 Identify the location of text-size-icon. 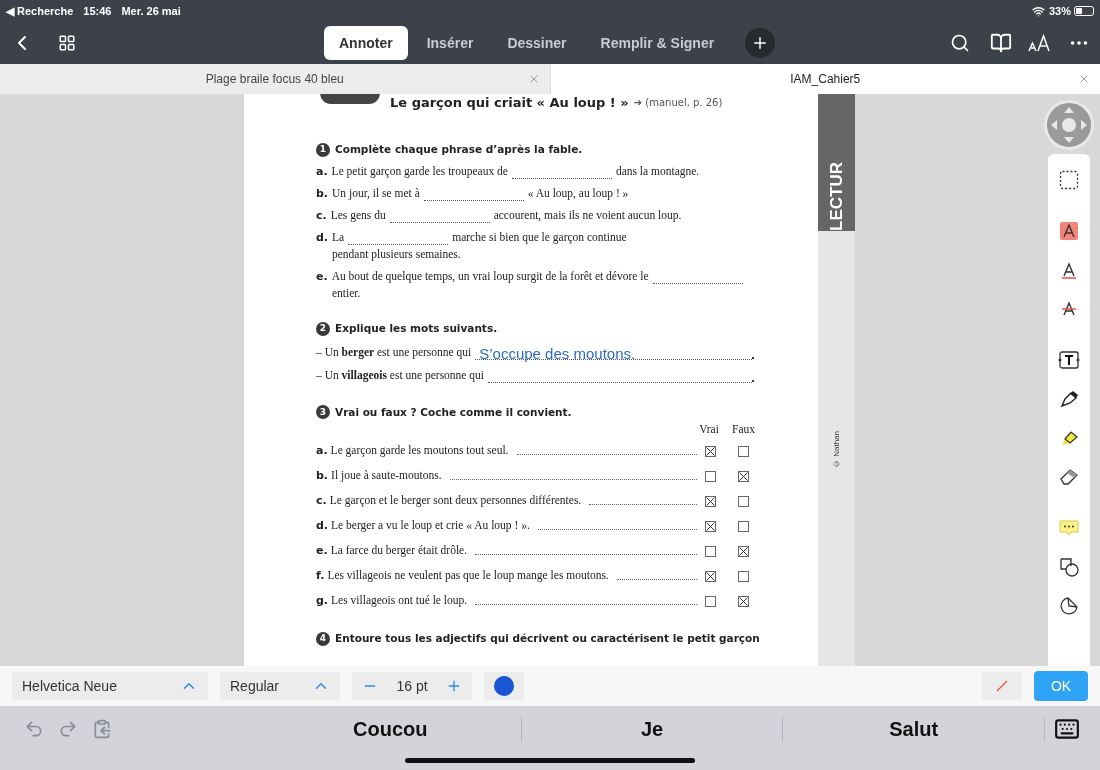
(1040, 43).